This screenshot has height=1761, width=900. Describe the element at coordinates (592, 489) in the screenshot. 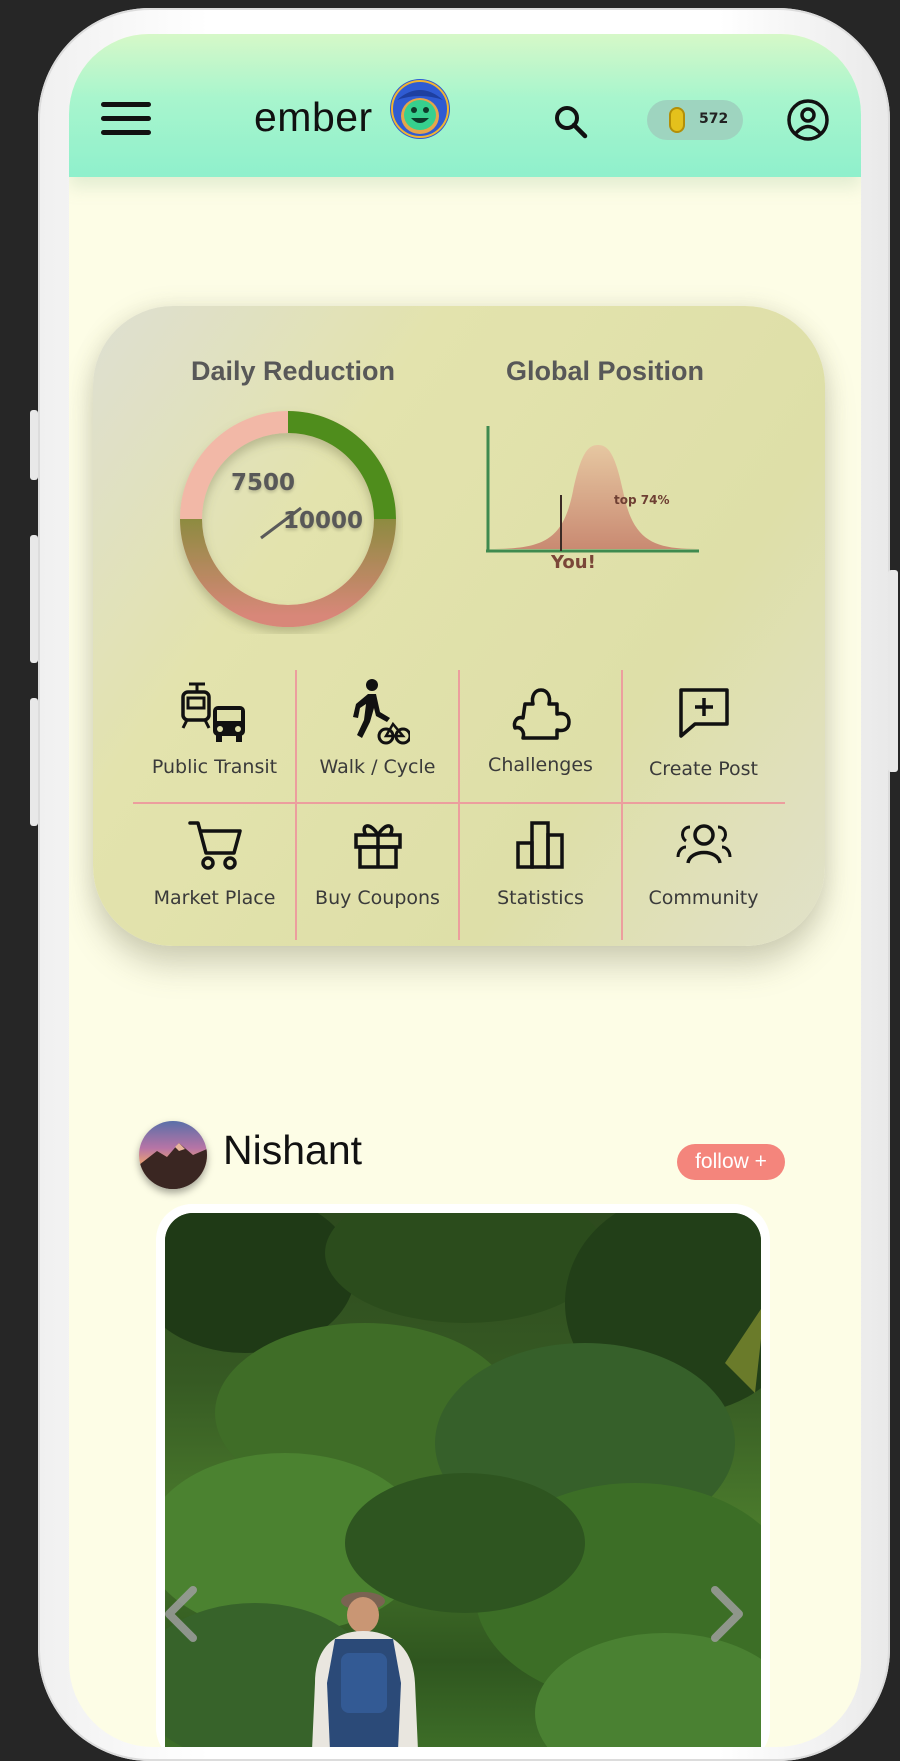

I see `global-position-chart` at that location.